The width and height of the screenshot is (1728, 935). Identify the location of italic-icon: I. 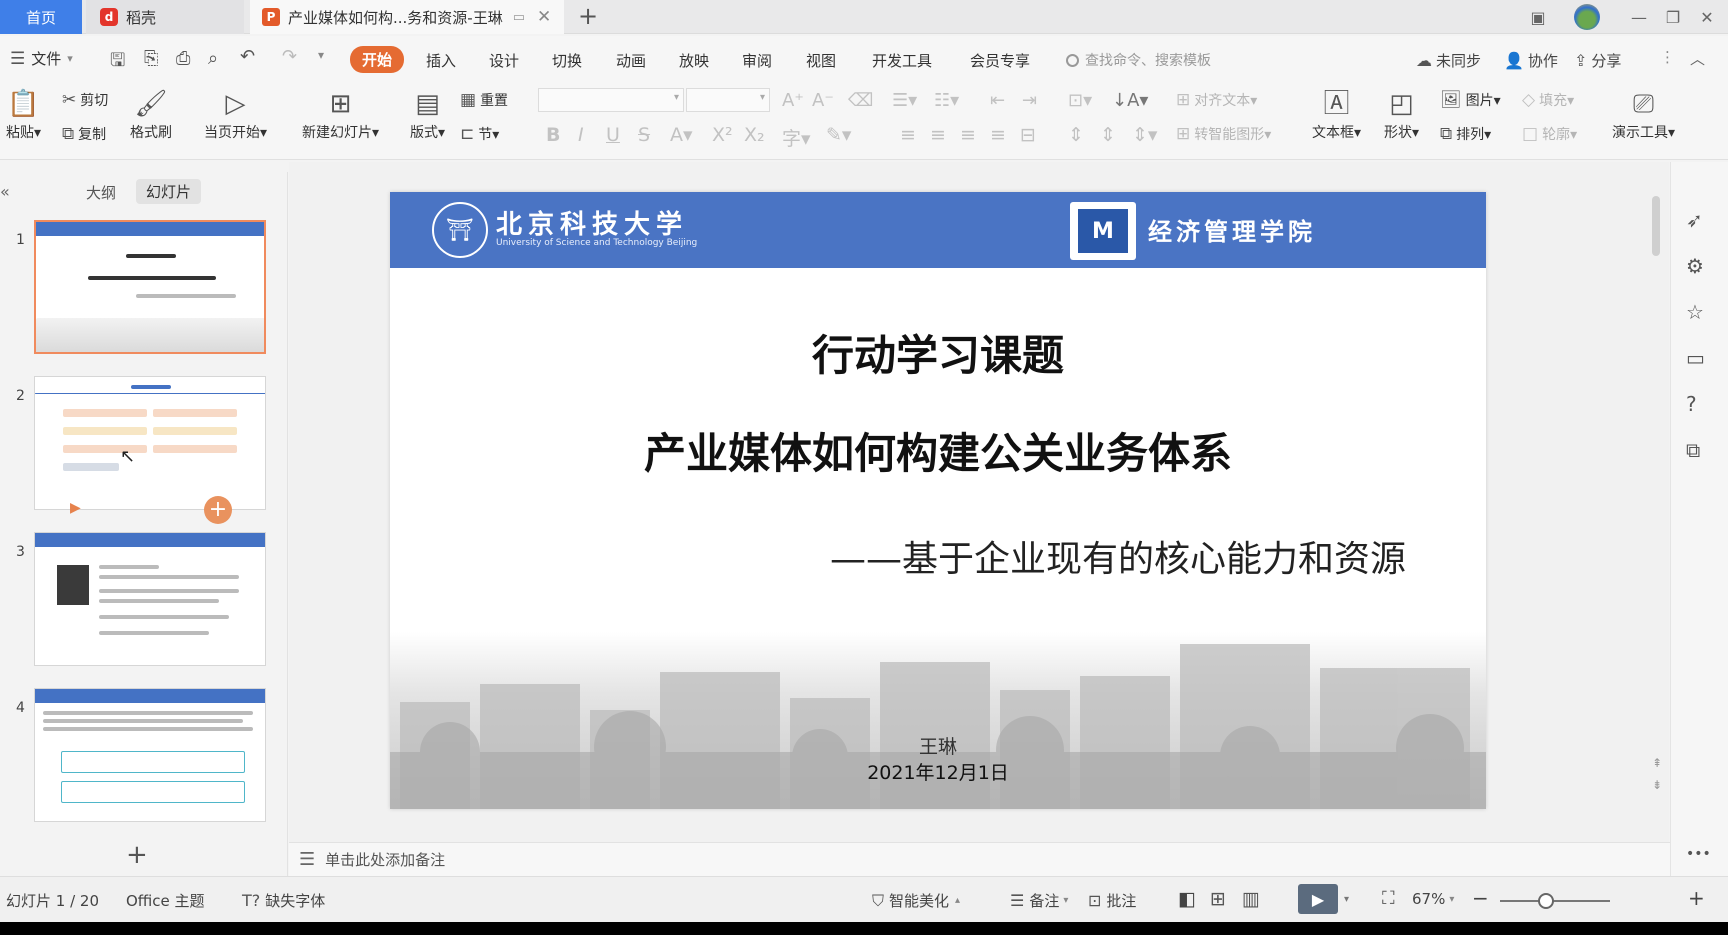
(581, 135).